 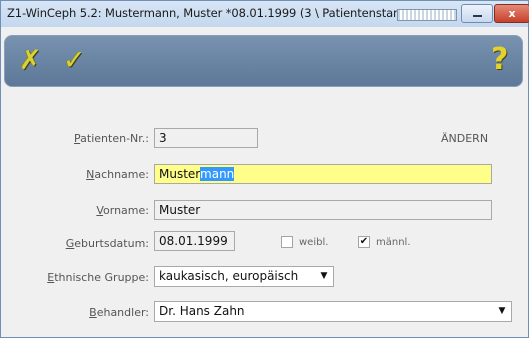 What do you see at coordinates (229, 276) in the screenshot?
I see `ethnische-gruppe-value: kaukasisch, europäisch` at bounding box center [229, 276].